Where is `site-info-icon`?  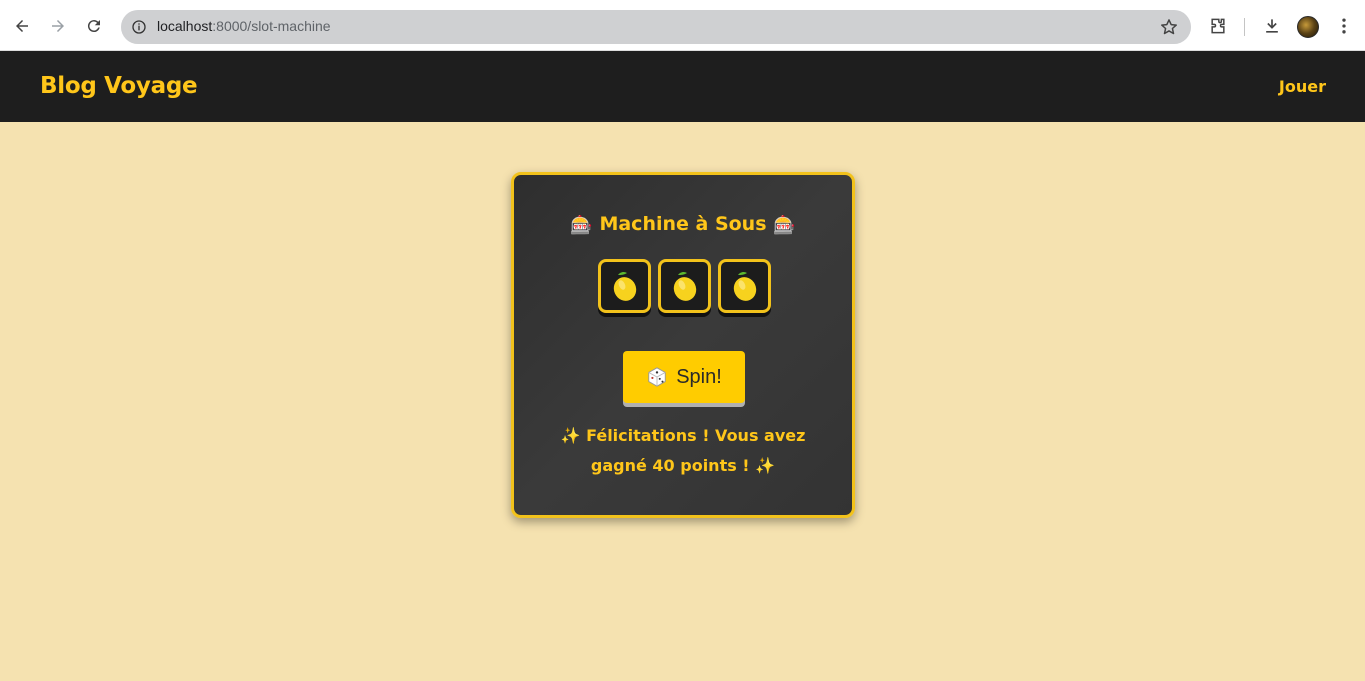 site-info-icon is located at coordinates (139, 27).